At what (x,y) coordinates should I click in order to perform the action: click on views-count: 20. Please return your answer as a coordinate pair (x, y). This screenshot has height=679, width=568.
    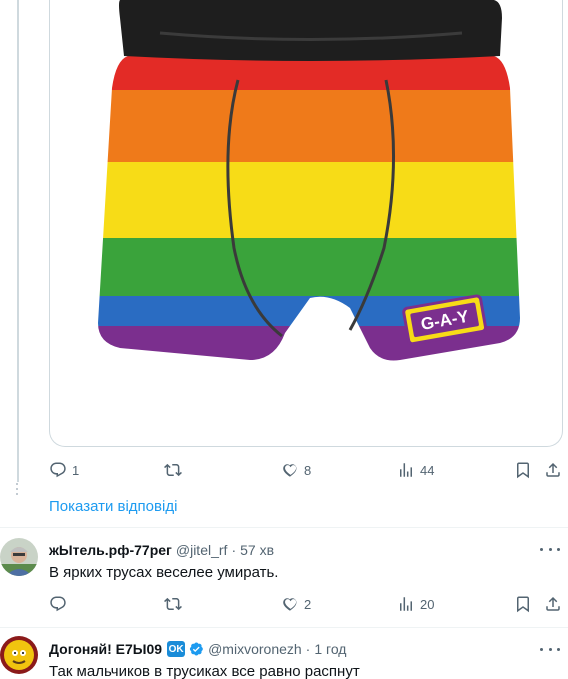
    Looking at the image, I should click on (427, 604).